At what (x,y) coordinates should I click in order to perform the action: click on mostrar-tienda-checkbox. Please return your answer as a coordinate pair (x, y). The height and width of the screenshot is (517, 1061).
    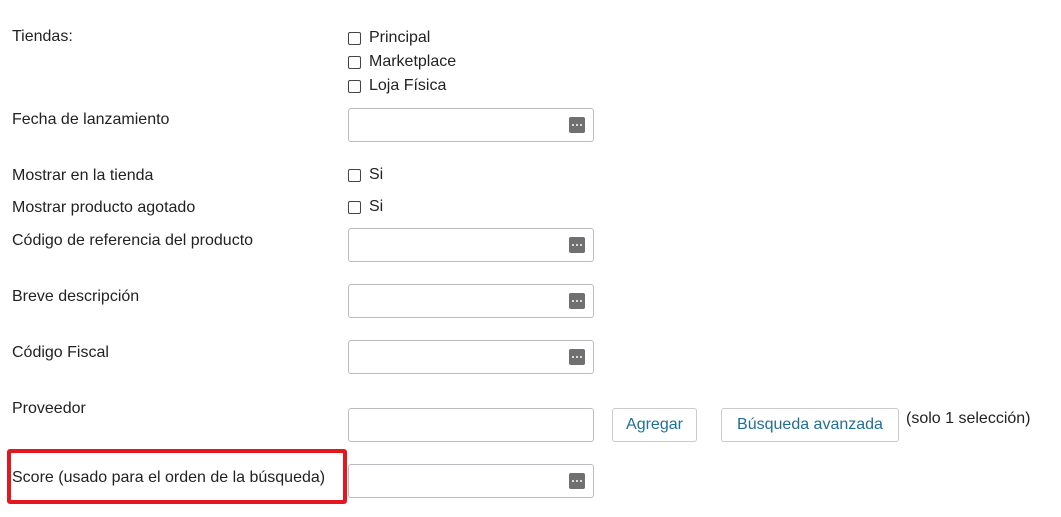
    Looking at the image, I should click on (354, 175).